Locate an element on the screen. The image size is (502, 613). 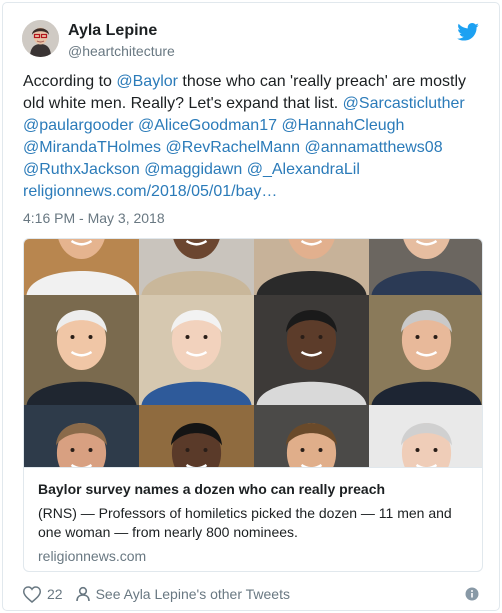
like-count: 22 is located at coordinates (55, 594).